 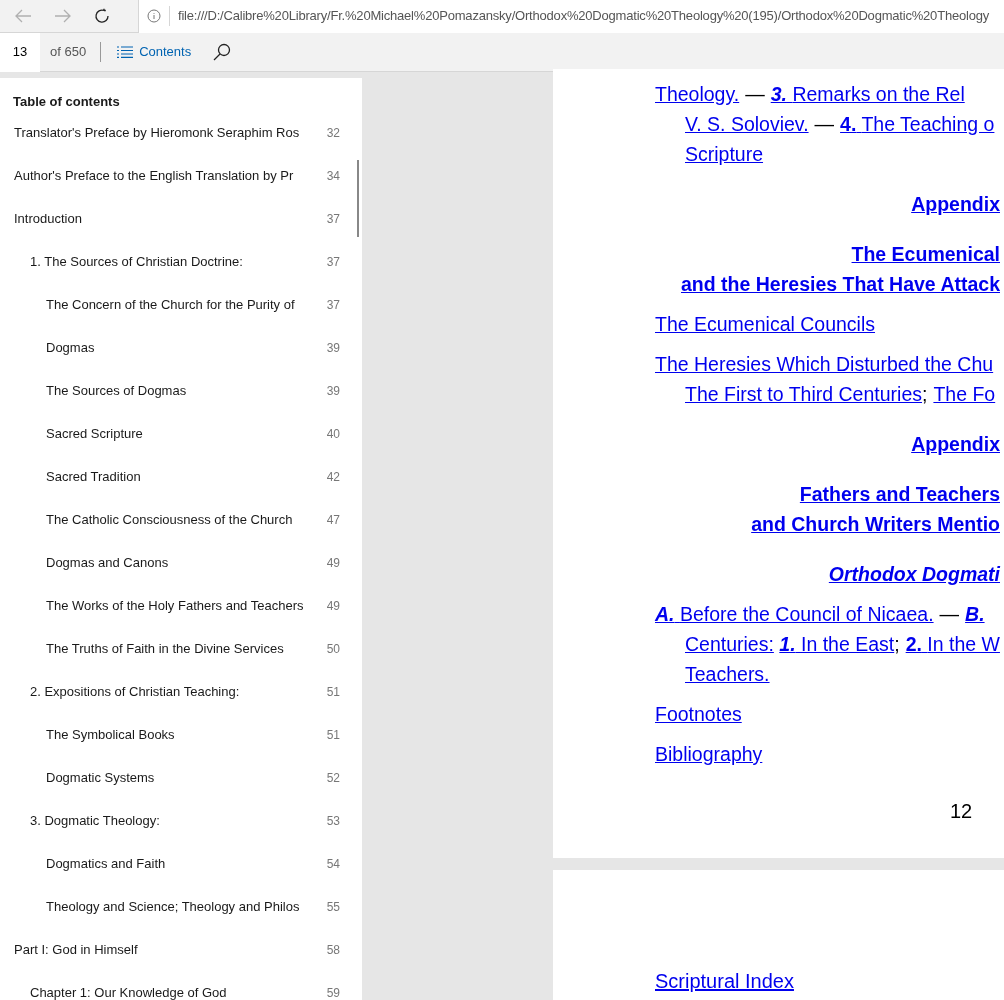 I want to click on toc-item: 2. Expositions of Christian Teaching: 51, so click(x=181, y=692).